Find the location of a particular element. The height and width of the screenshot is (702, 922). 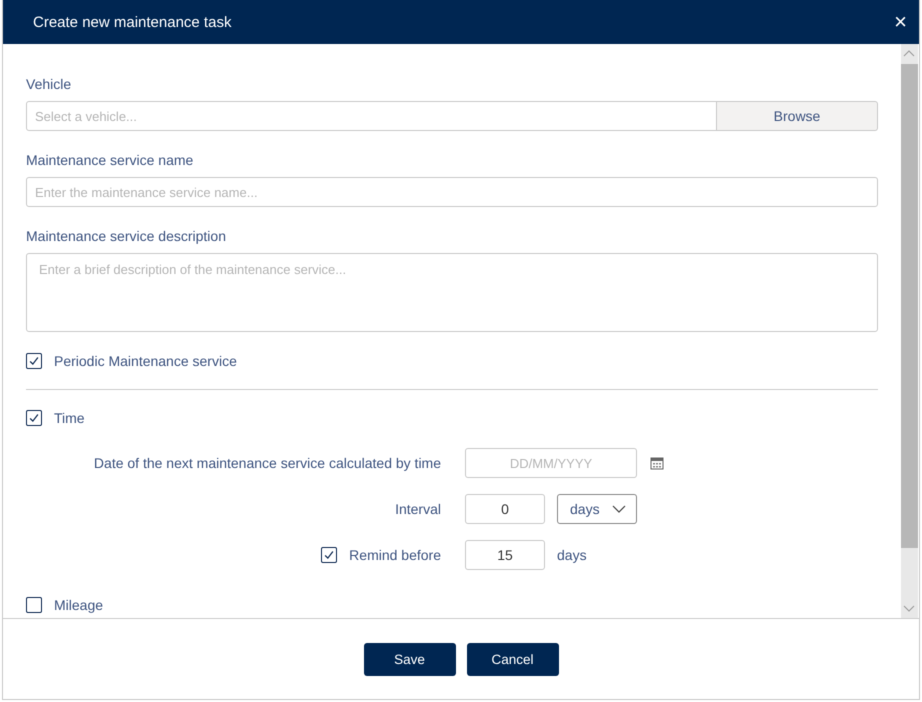

field-label: Maintenance service description is located at coordinates (126, 236).